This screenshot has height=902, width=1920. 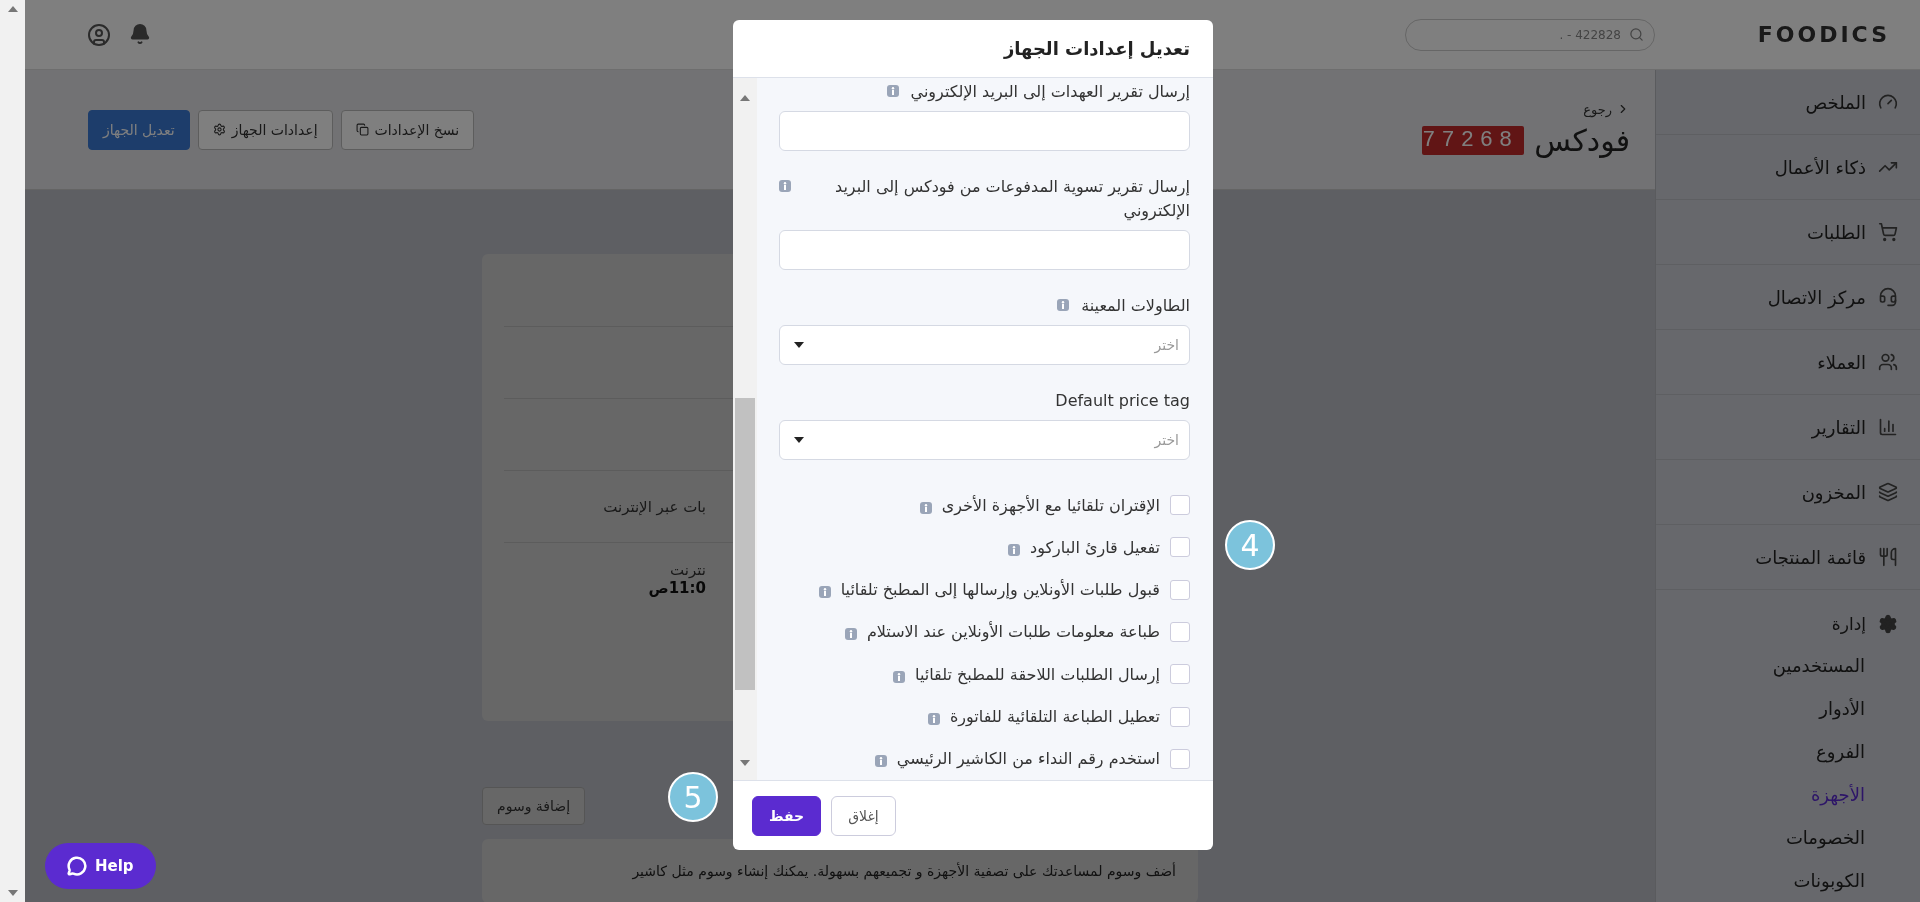 What do you see at coordinates (1888, 427) in the screenshot?
I see `bar-chart-icon` at bounding box center [1888, 427].